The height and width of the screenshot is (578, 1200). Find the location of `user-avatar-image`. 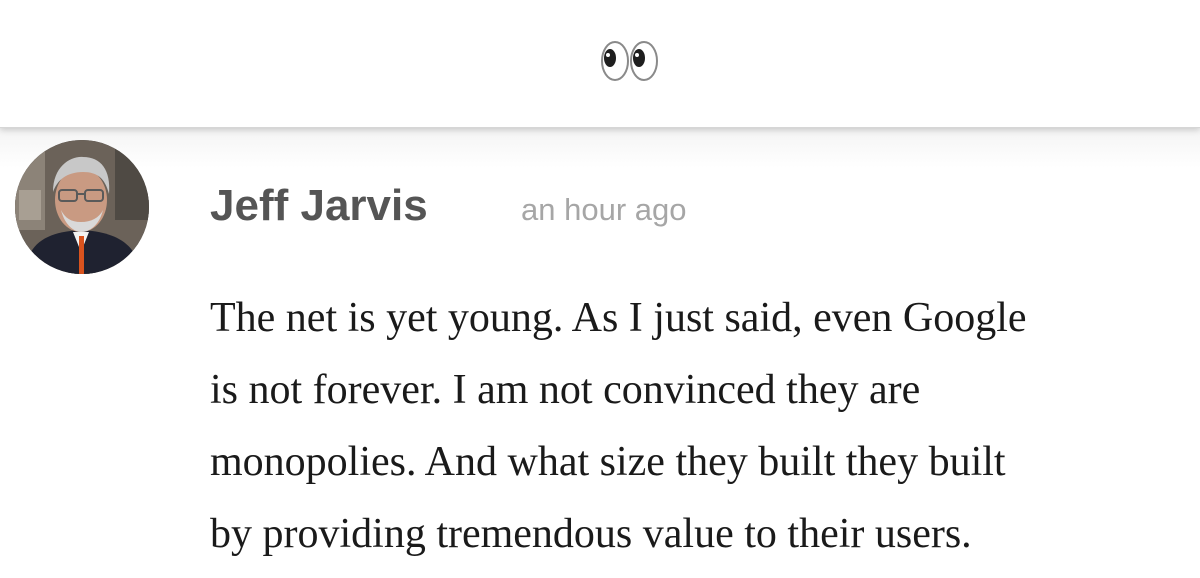

user-avatar-image is located at coordinates (82, 207).